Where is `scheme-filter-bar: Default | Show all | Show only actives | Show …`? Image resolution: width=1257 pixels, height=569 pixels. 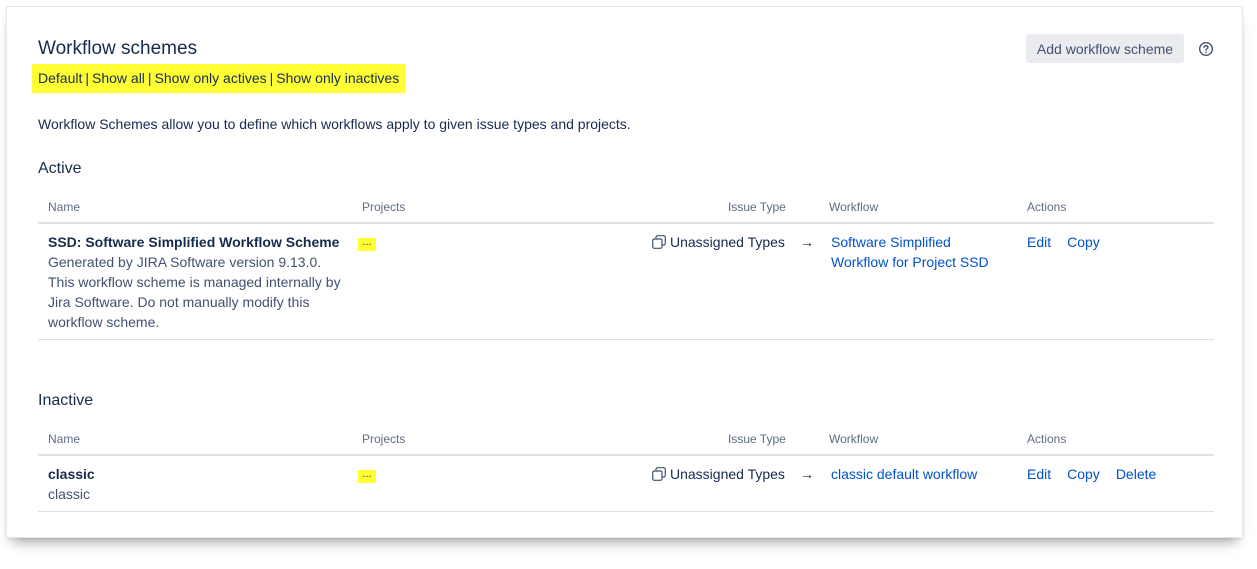
scheme-filter-bar: Default | Show all | Show only actives | Show … is located at coordinates (219, 78).